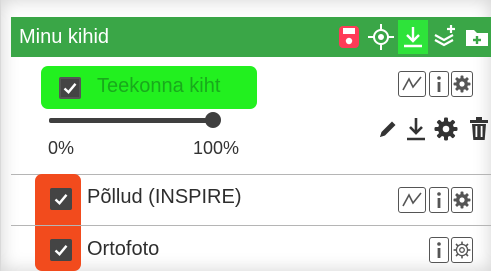  Describe the element at coordinates (349, 37) in the screenshot. I see `clear-layers-icon` at that location.